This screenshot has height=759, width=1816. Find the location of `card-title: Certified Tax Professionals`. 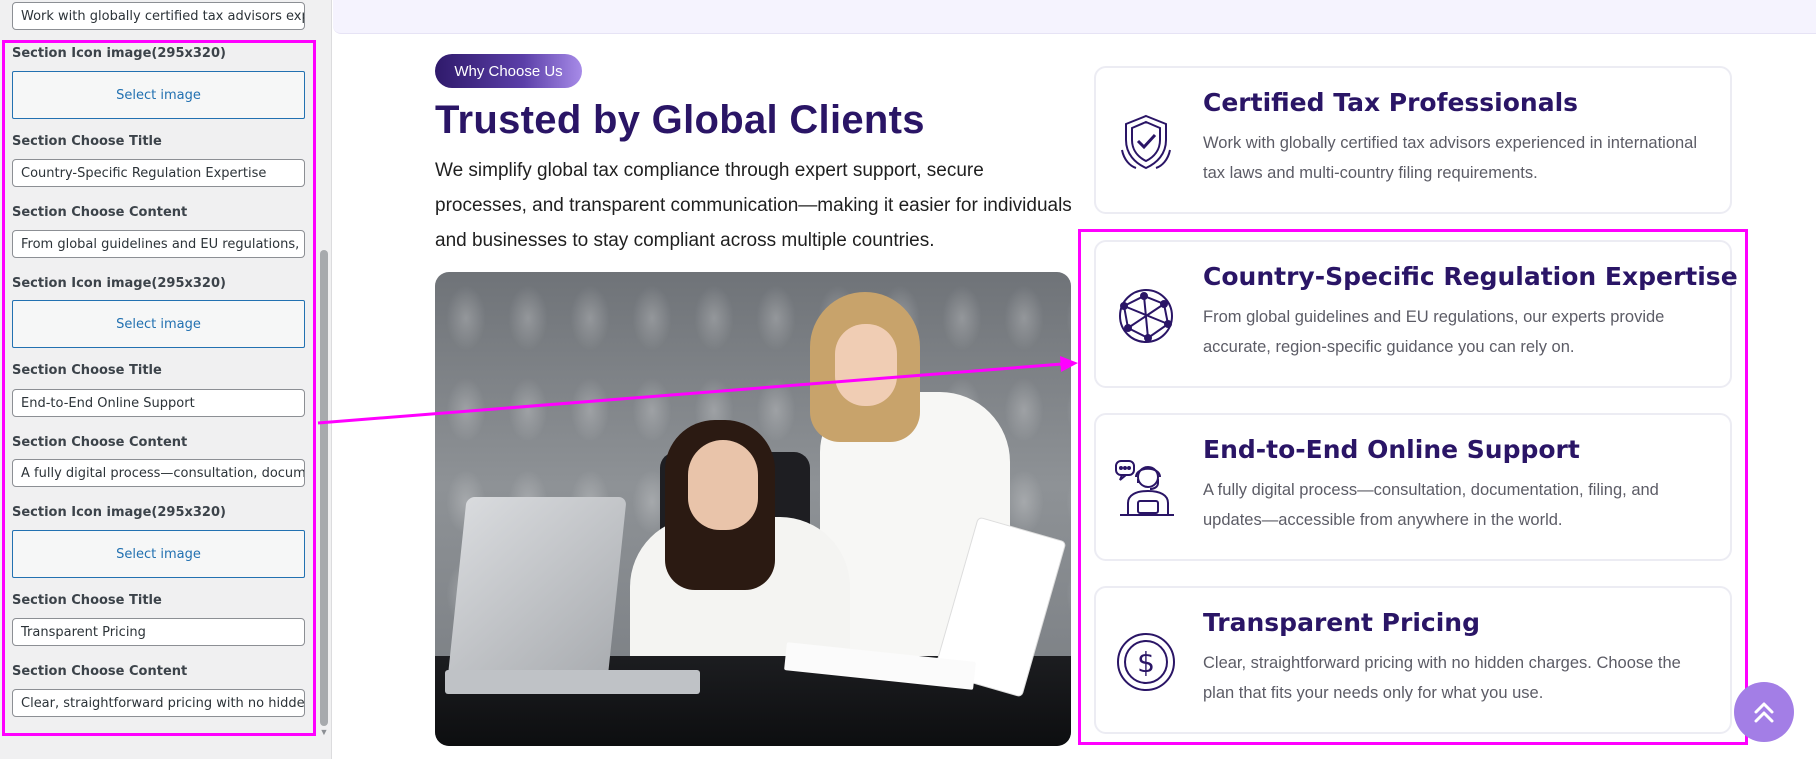

card-title: Certified Tax Professionals is located at coordinates (1391, 102).